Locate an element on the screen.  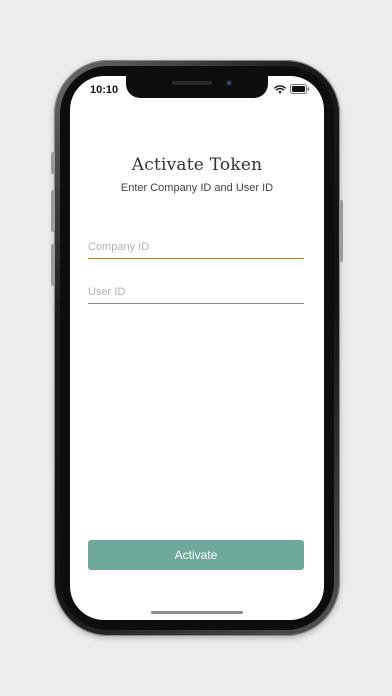
status-bar-icons is located at coordinates (292, 89).